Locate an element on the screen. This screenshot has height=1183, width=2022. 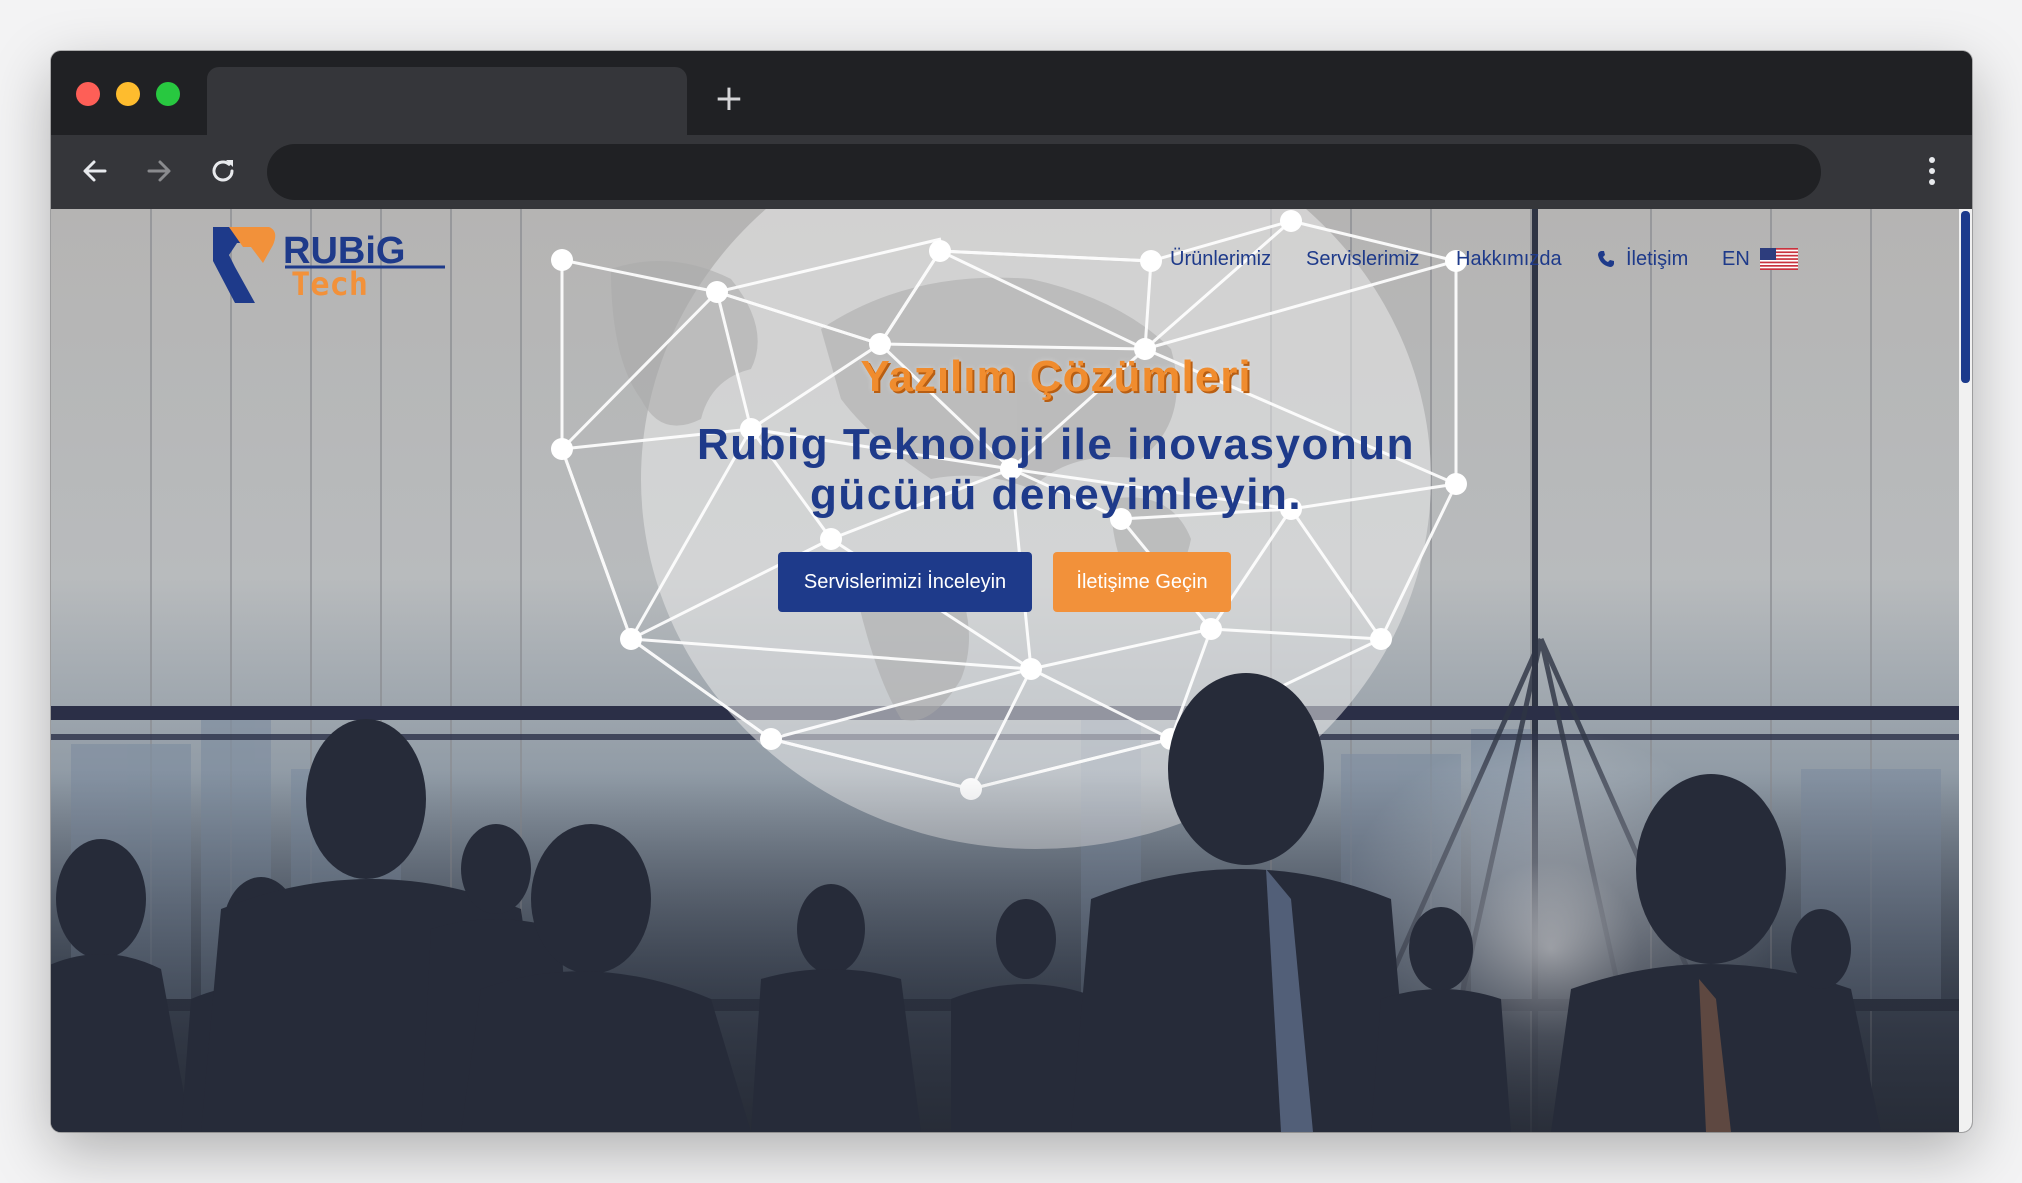
phone-icon is located at coordinates (1606, 259).